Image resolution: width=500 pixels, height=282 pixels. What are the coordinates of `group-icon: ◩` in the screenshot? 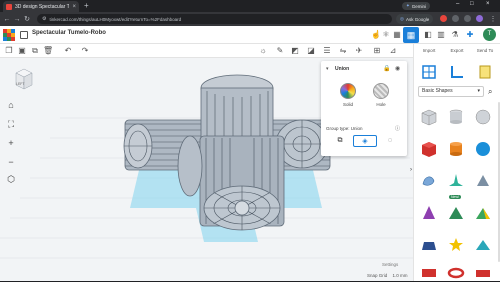 It's located at (295, 51).